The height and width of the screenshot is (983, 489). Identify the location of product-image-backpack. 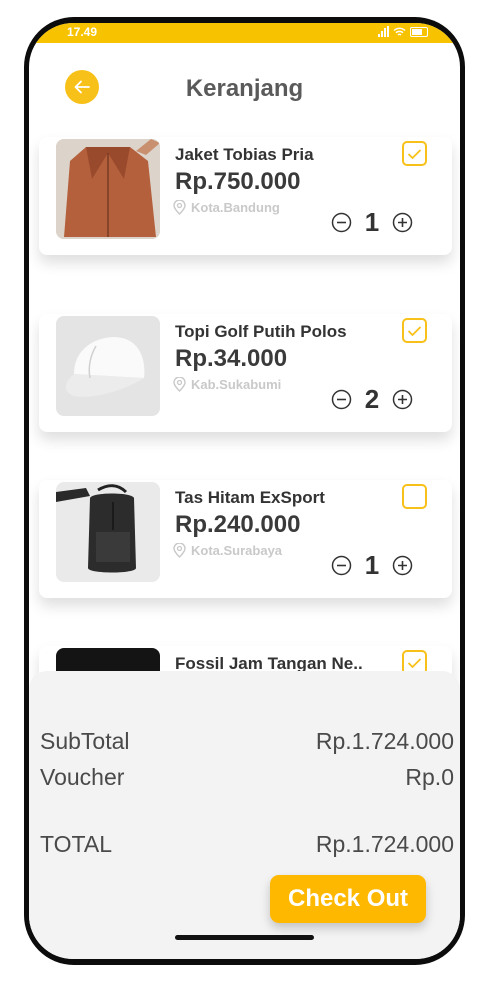
(108, 532).